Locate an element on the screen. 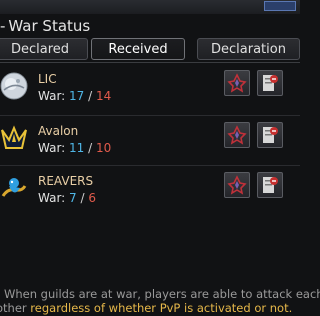  war-count-b: 14 is located at coordinates (104, 96).